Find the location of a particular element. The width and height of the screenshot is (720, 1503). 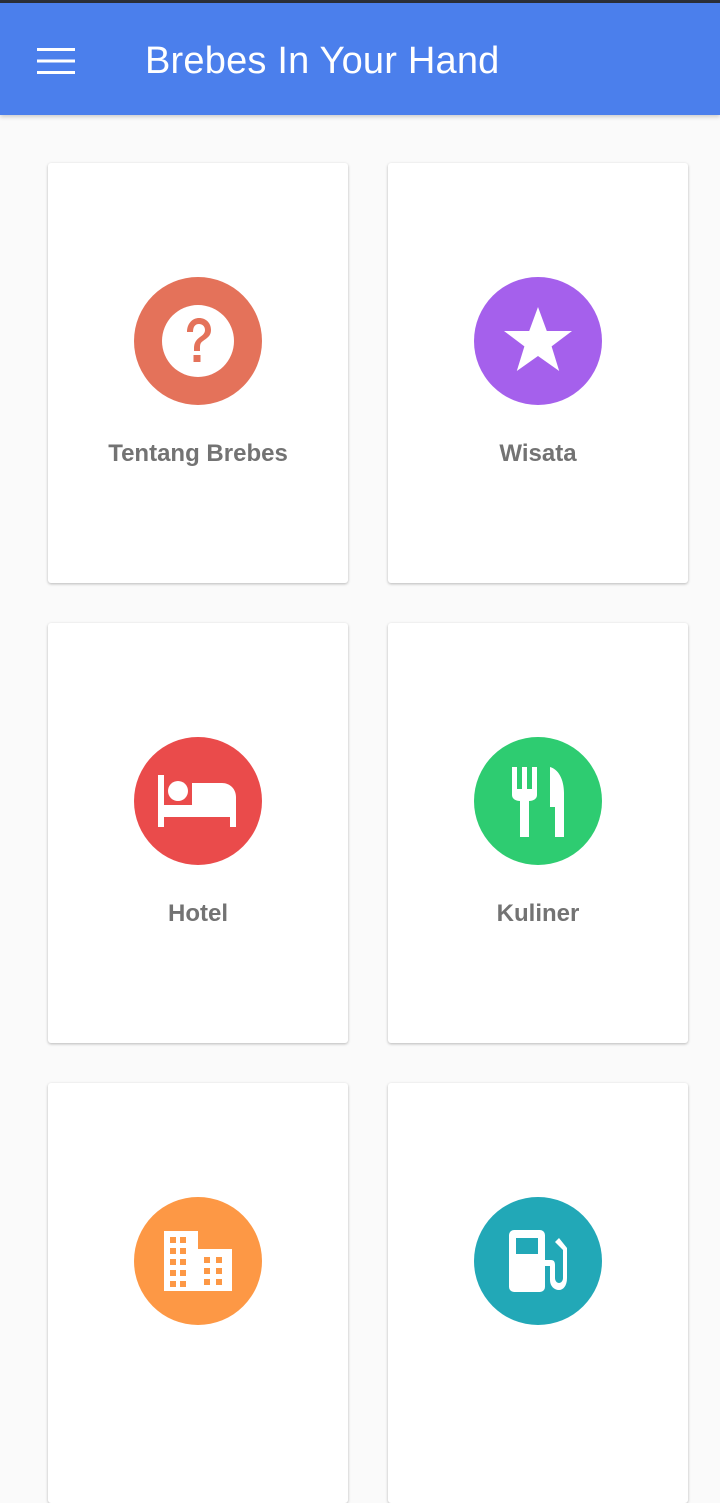

office-building-icon is located at coordinates (198, 1261).